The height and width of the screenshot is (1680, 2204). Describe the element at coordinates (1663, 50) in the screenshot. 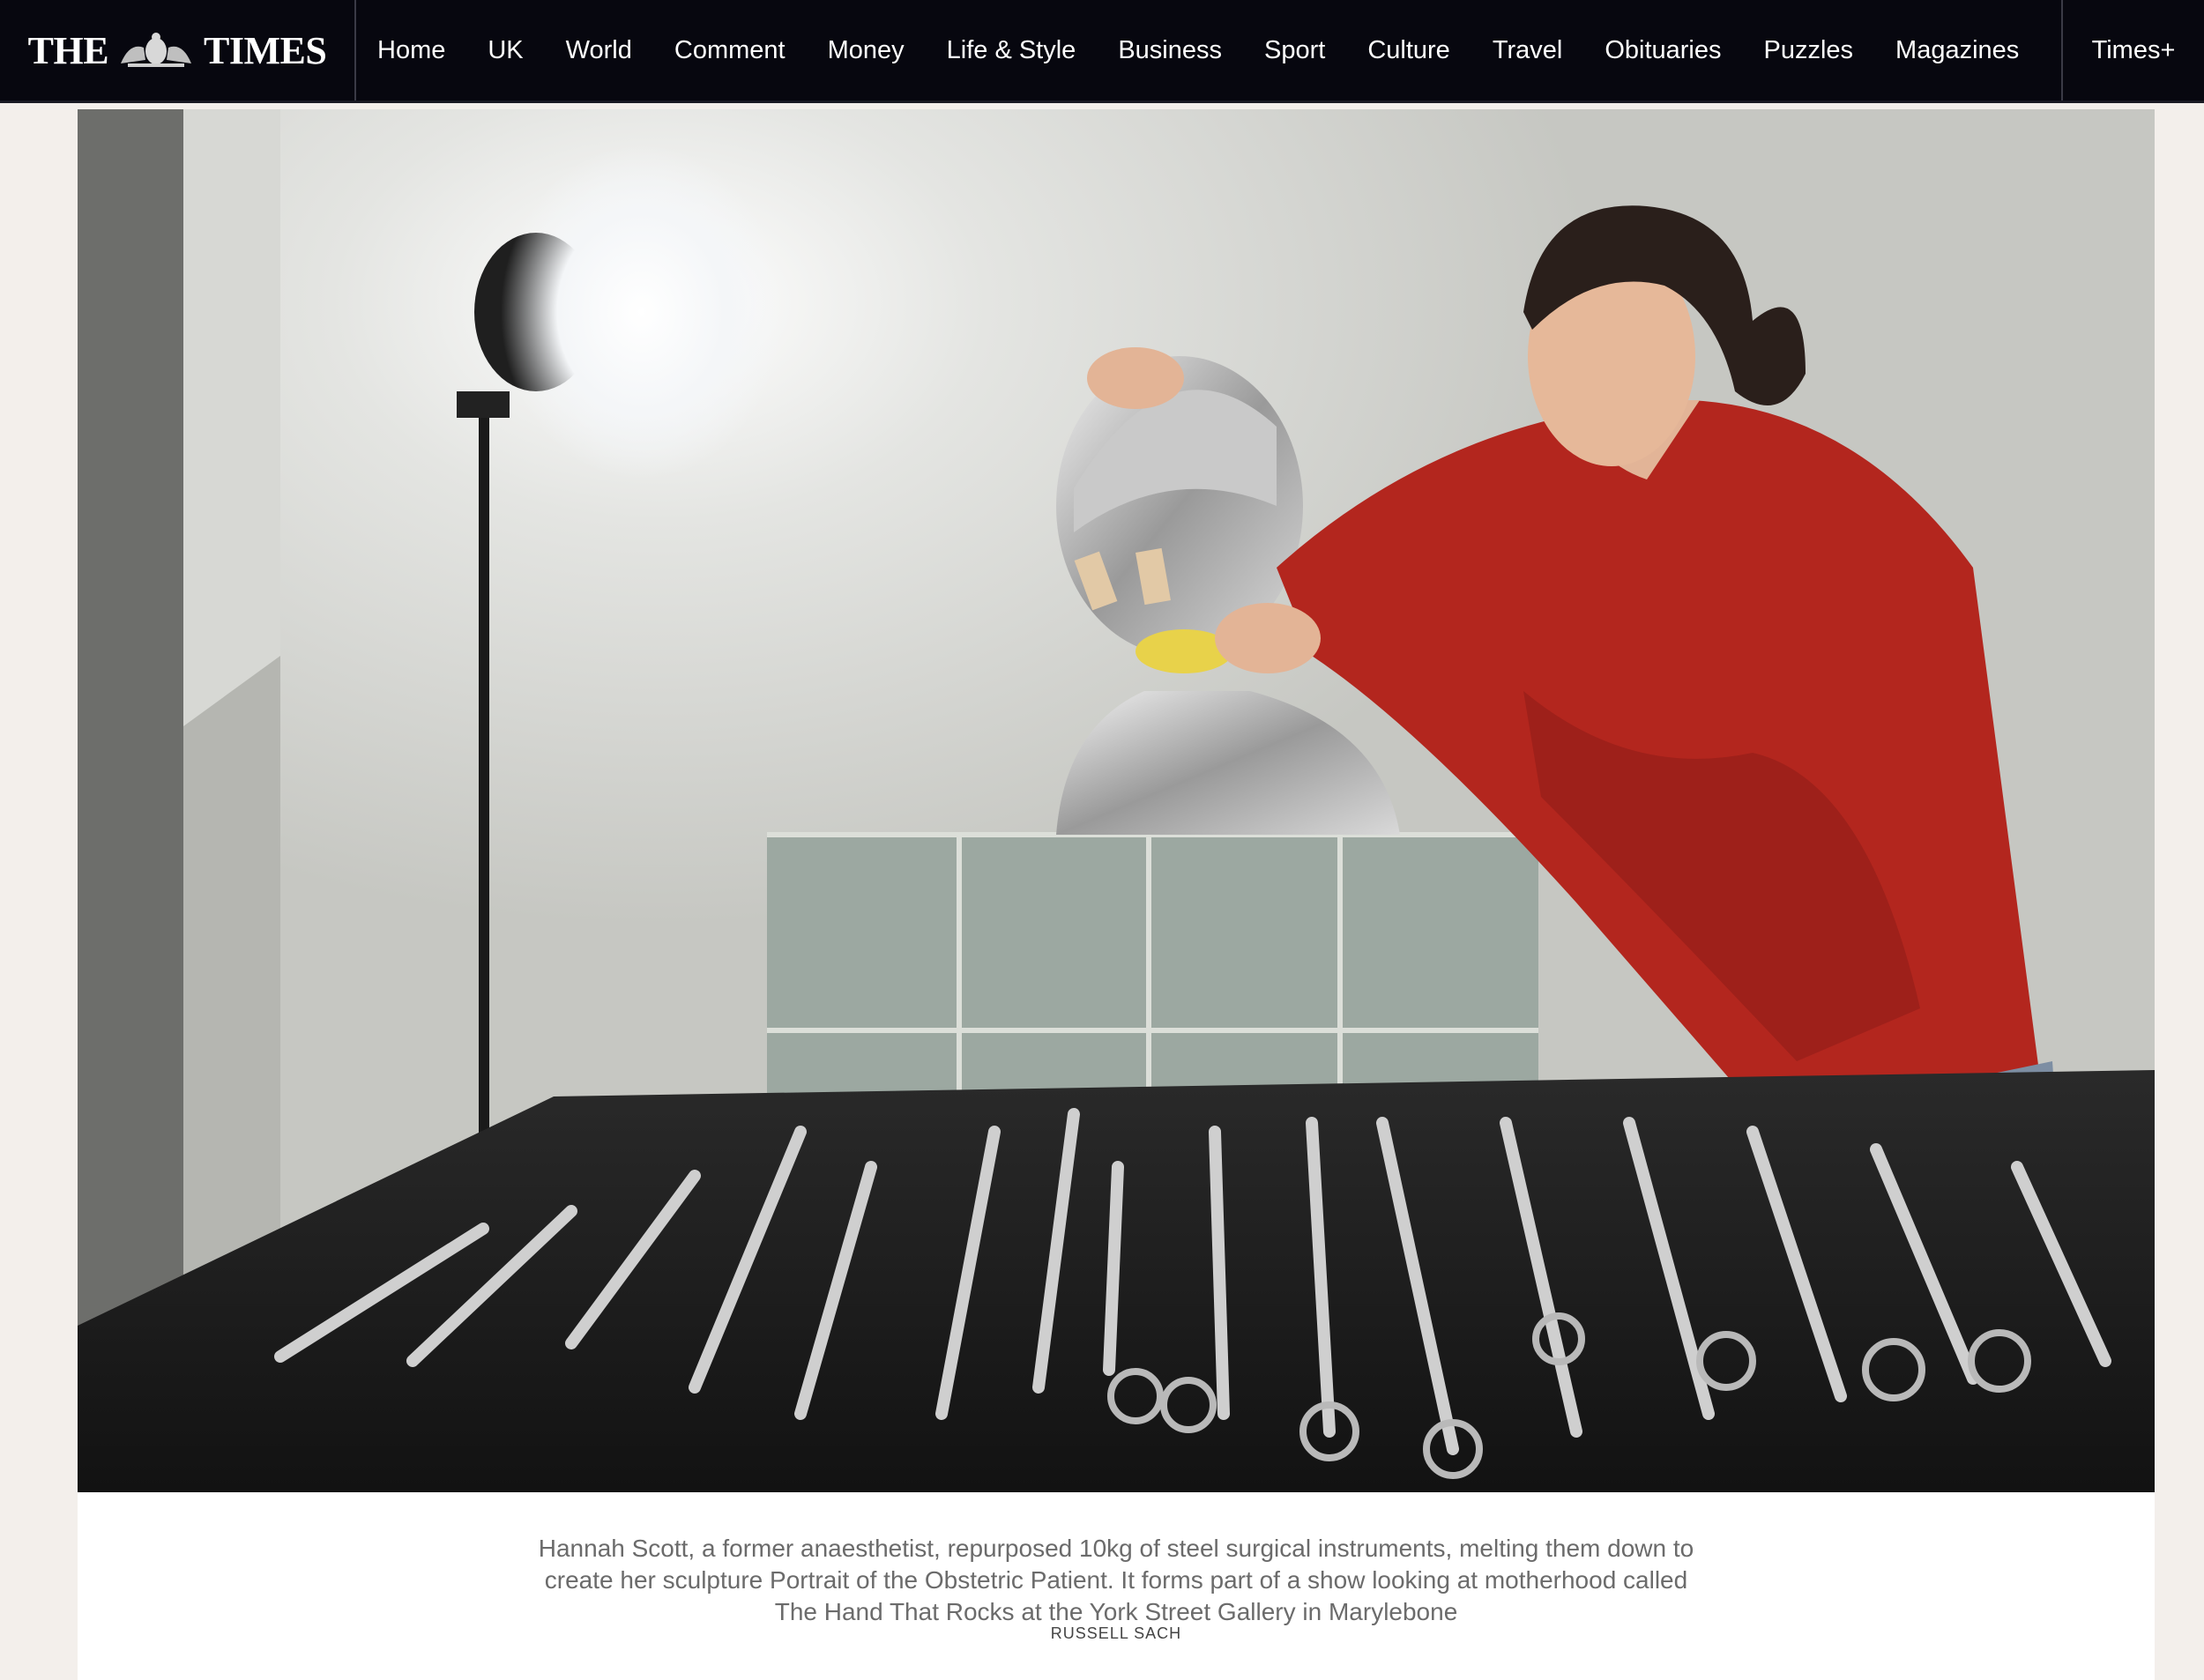

I see `nav-obituaries: Obituaries` at that location.